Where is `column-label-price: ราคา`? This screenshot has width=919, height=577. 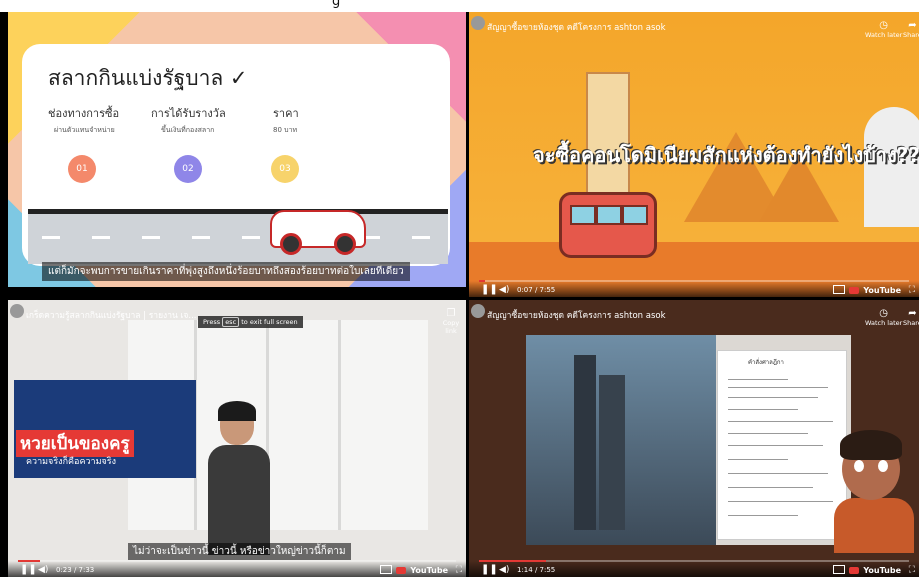
column-label-price: ราคา is located at coordinates (286, 113).